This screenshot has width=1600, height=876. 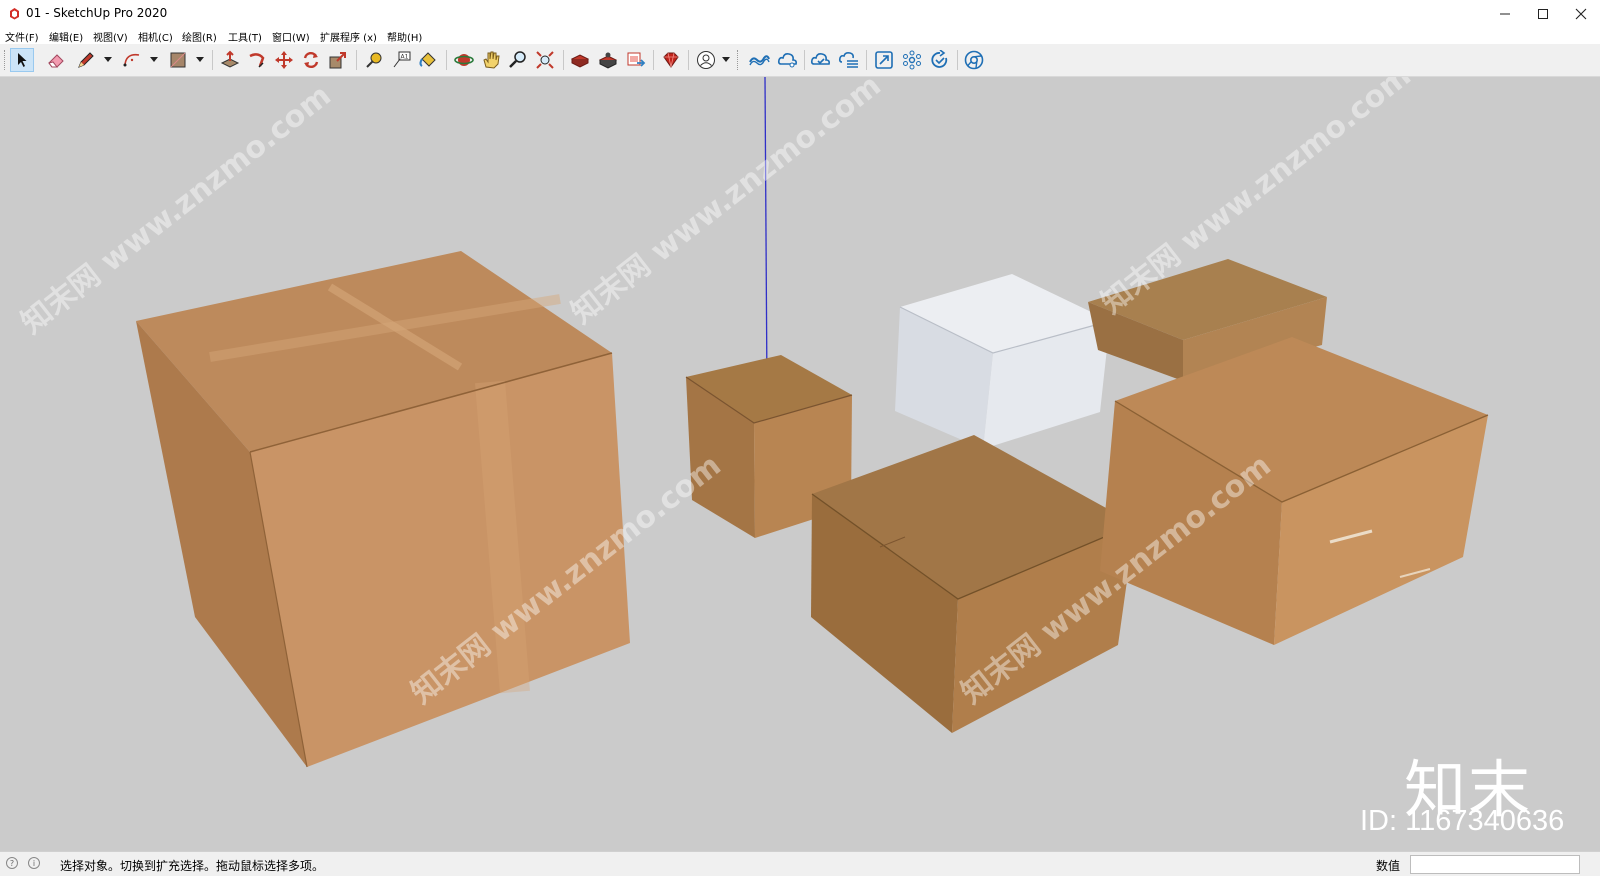 I want to click on orbit-tool-button, so click(x=464, y=60).